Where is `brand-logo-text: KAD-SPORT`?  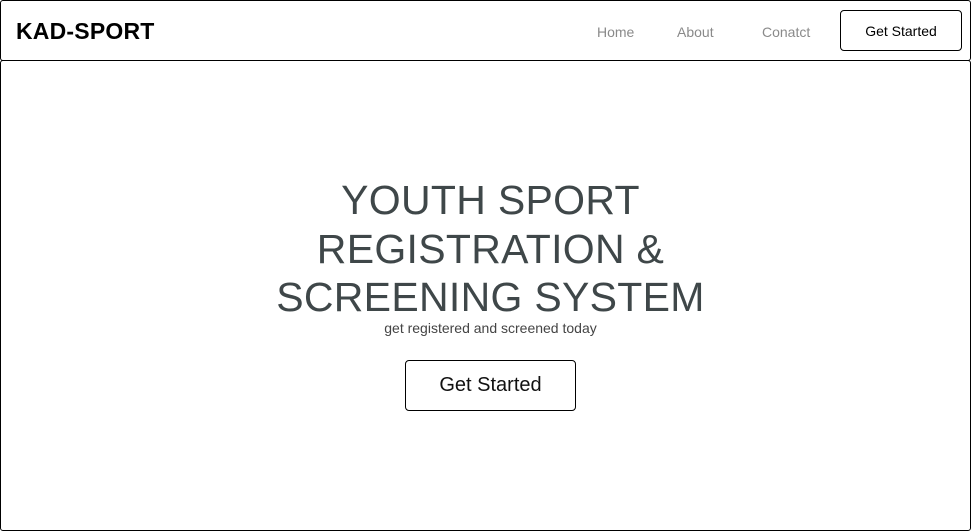
brand-logo-text: KAD-SPORT is located at coordinates (85, 31).